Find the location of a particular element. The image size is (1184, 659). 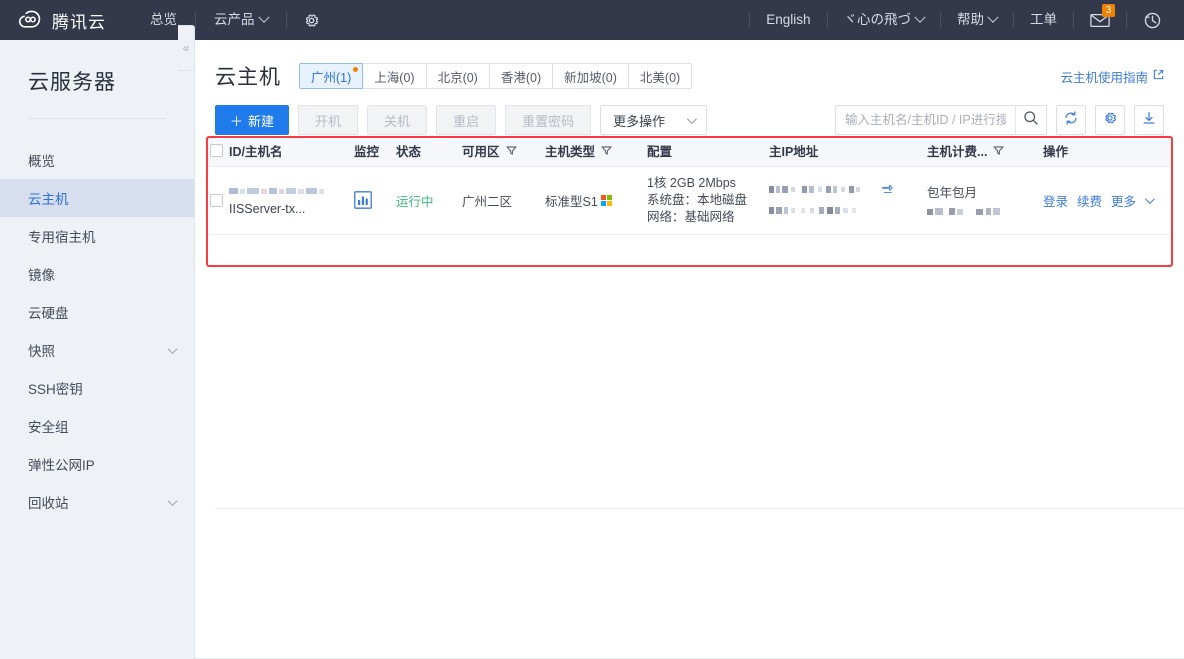

cell-status: 运行中 is located at coordinates (429, 200).